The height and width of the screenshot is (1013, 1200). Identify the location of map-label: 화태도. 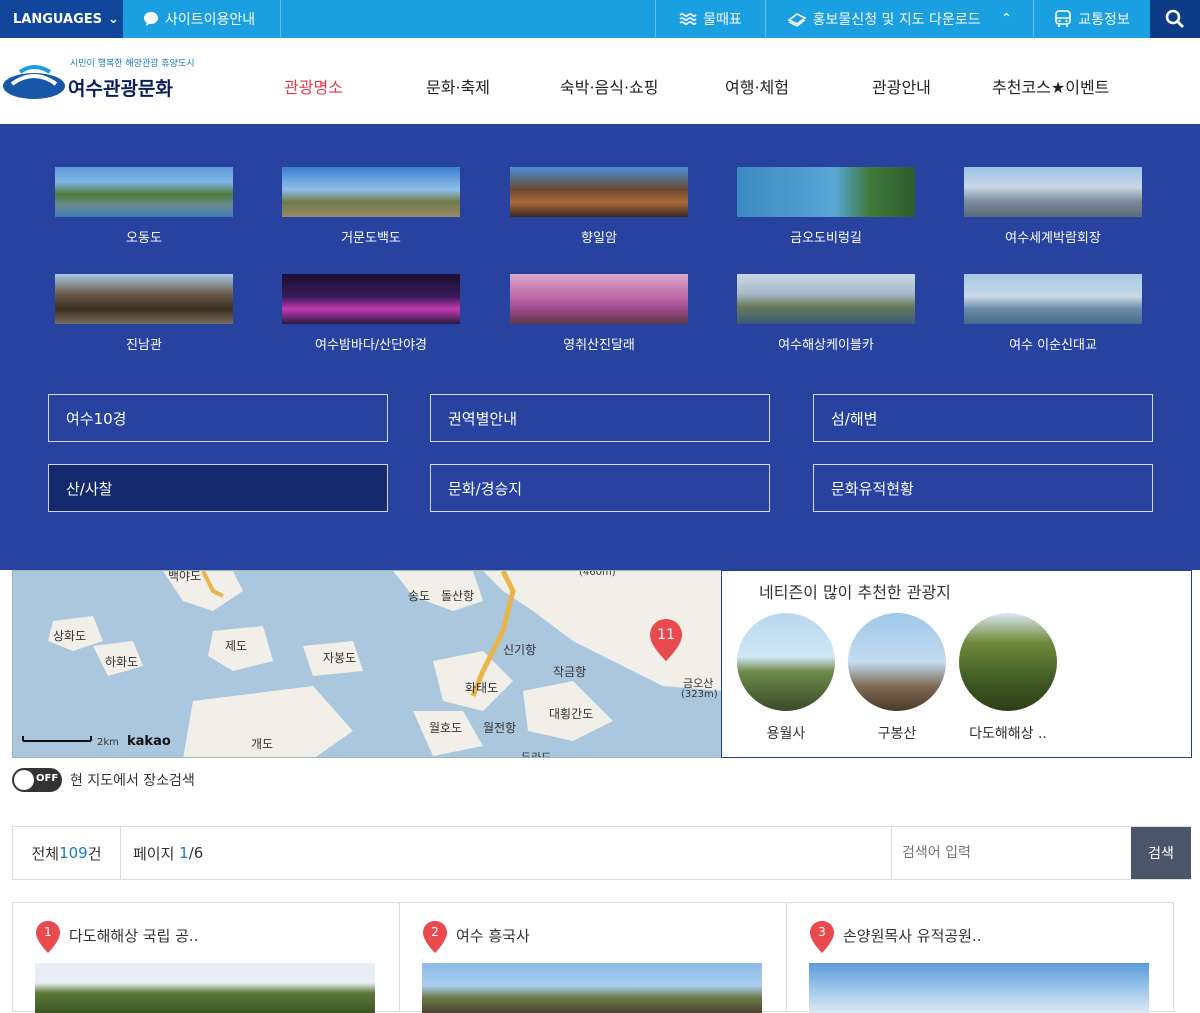
(482, 688).